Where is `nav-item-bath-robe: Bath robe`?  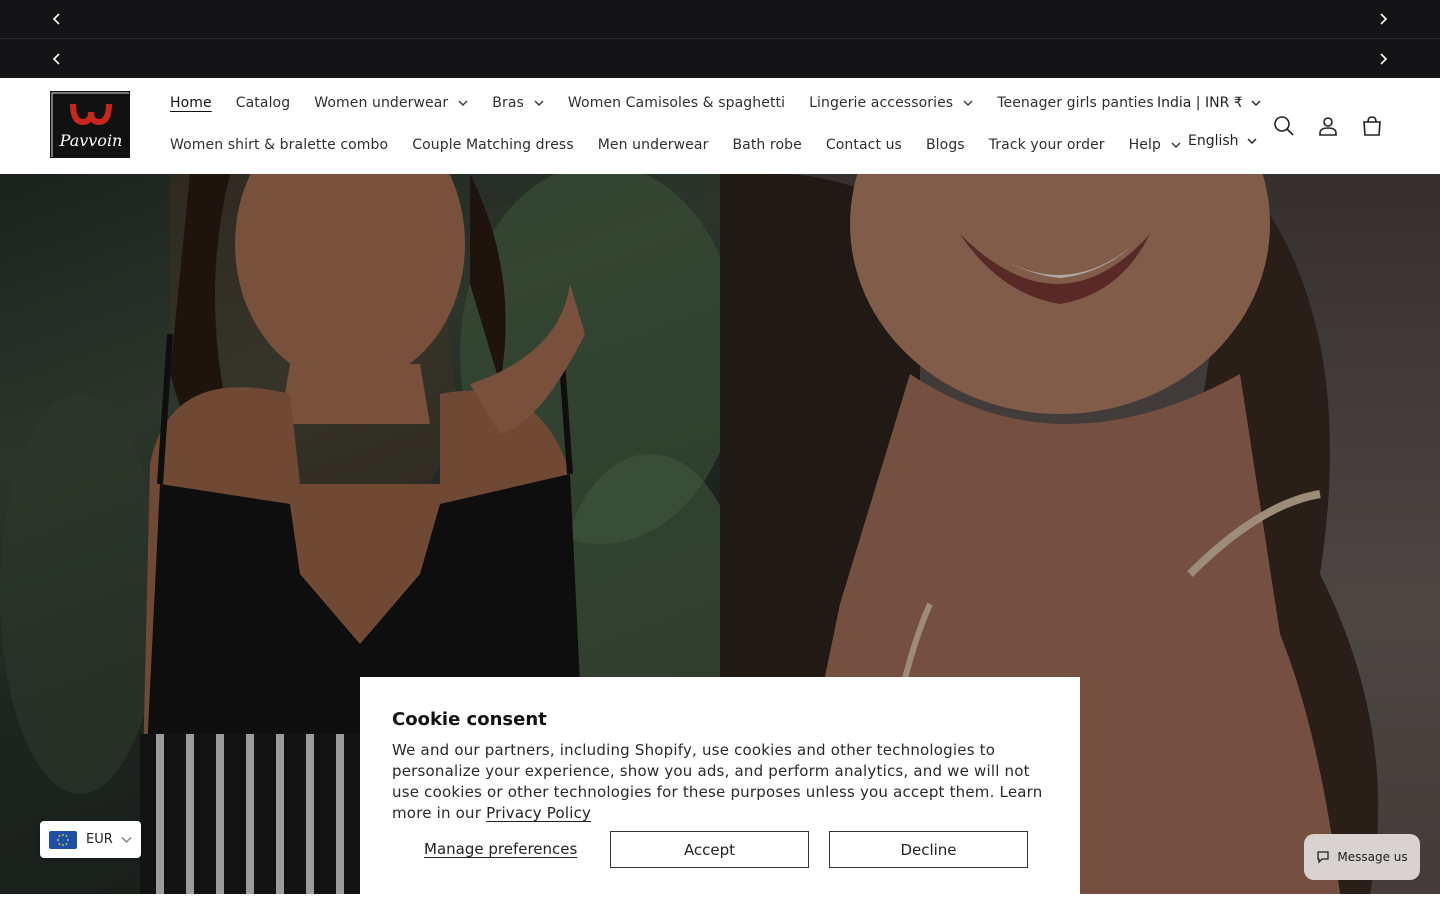
nav-item-bath-robe: Bath robe is located at coordinates (766, 145).